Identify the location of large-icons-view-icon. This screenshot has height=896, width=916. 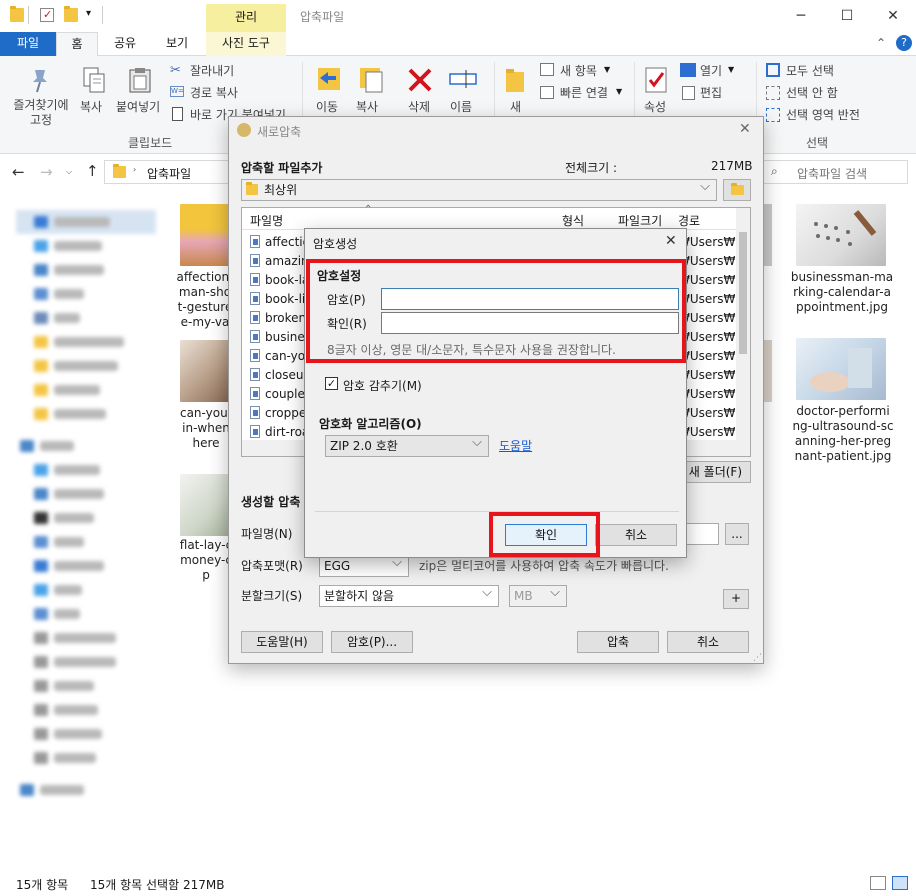
(900, 883).